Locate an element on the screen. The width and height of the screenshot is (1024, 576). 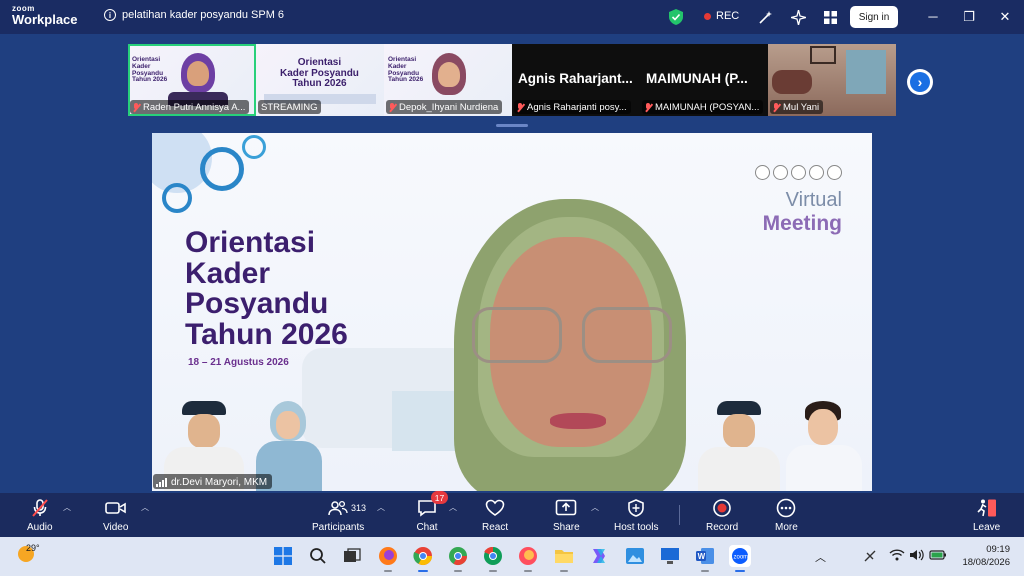
word-icon: W is located at coordinates (705, 558).